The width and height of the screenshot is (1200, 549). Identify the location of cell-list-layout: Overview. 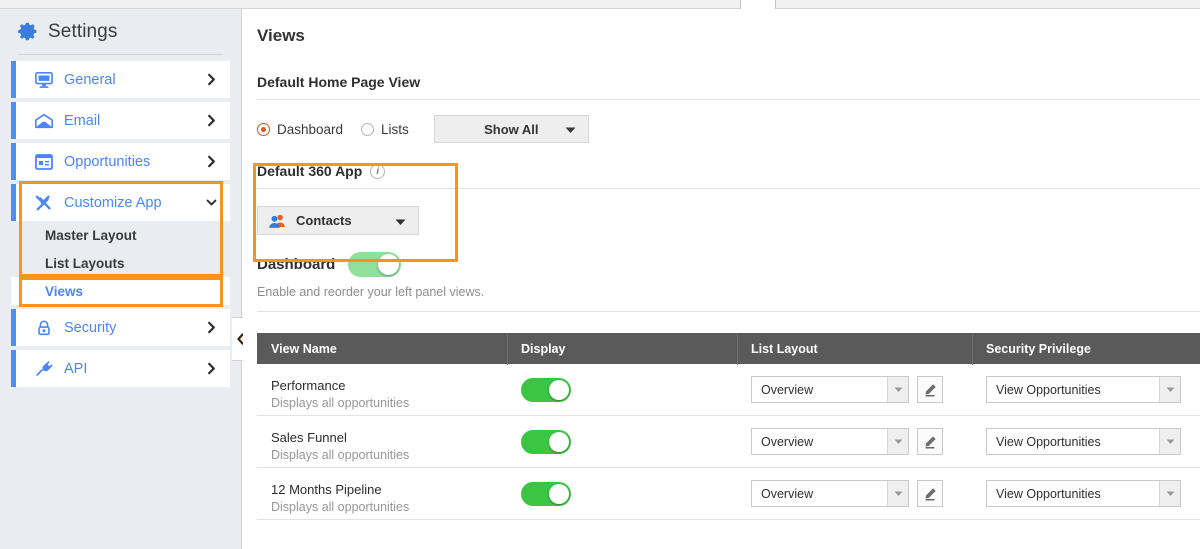
(854, 389).